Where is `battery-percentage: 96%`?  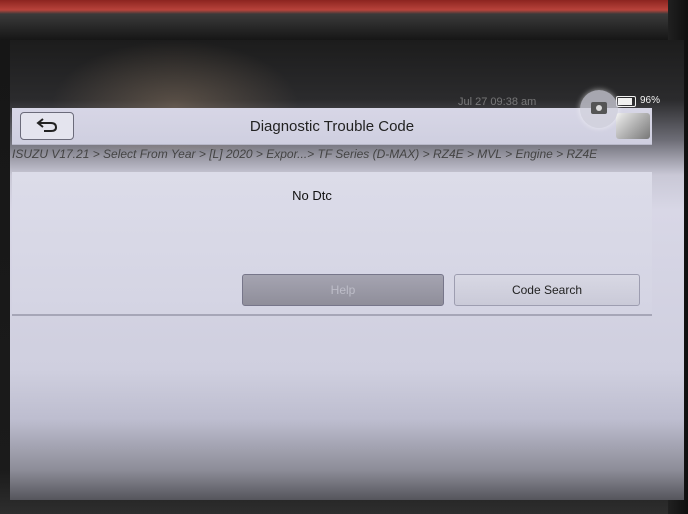 battery-percentage: 96% is located at coordinates (650, 100).